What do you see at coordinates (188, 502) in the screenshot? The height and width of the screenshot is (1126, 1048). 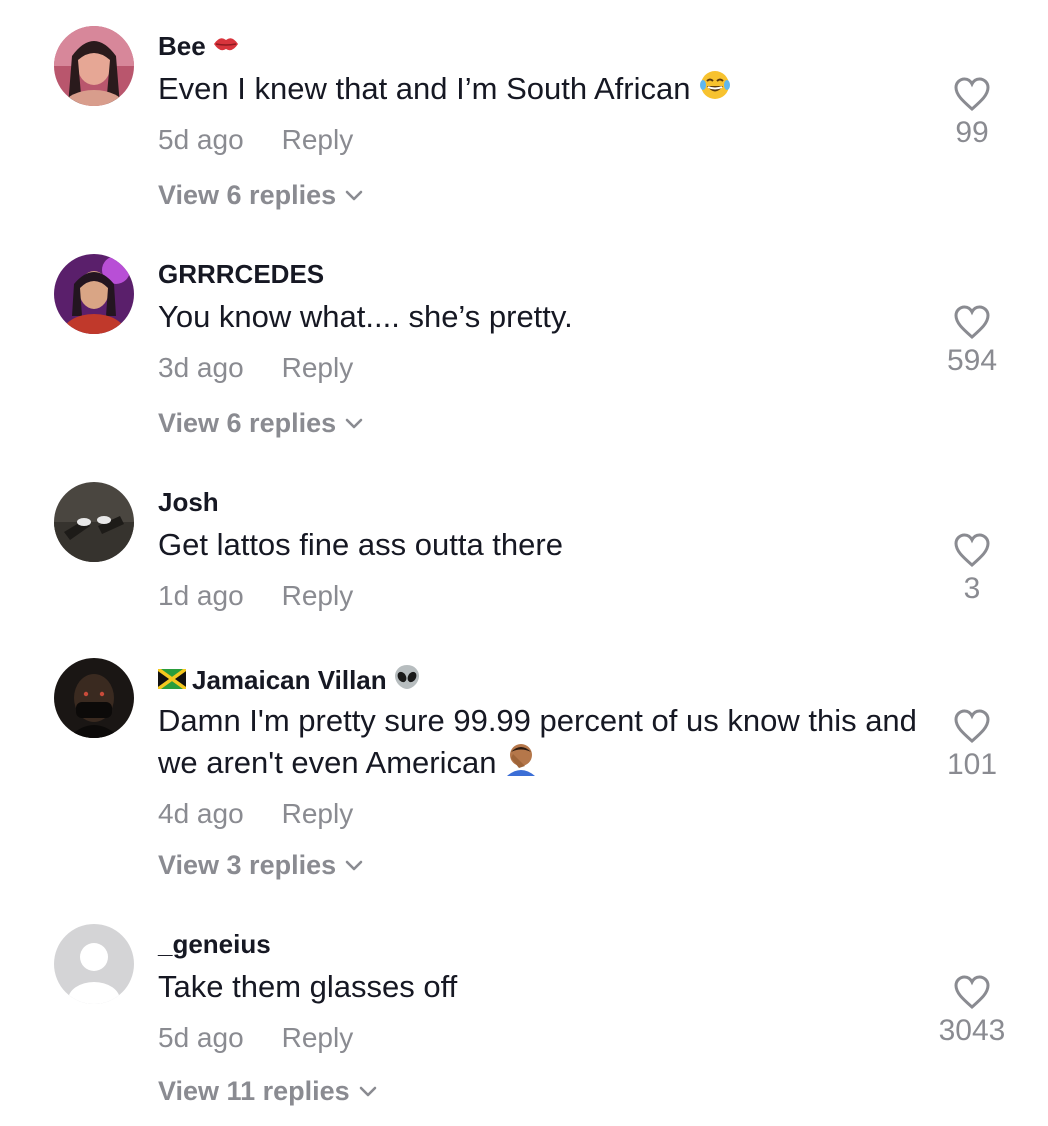 I see `comment-username: Josh` at bounding box center [188, 502].